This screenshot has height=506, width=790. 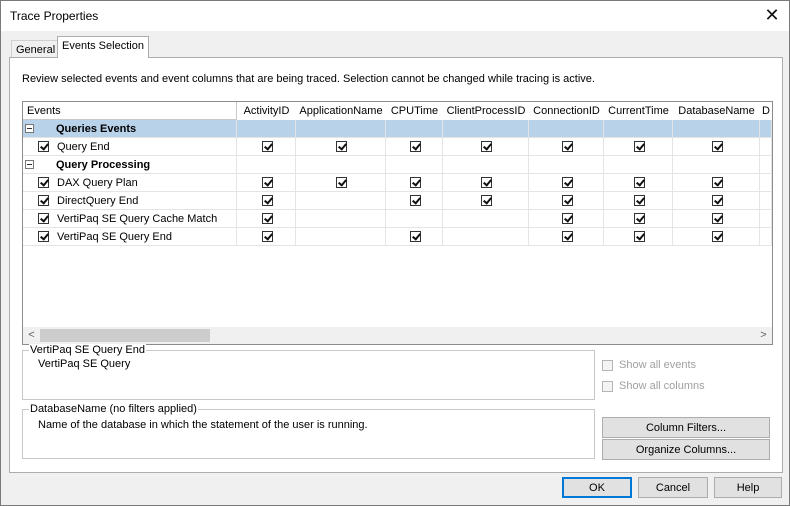 What do you see at coordinates (125, 335) in the screenshot?
I see `scroll-thumb` at bounding box center [125, 335].